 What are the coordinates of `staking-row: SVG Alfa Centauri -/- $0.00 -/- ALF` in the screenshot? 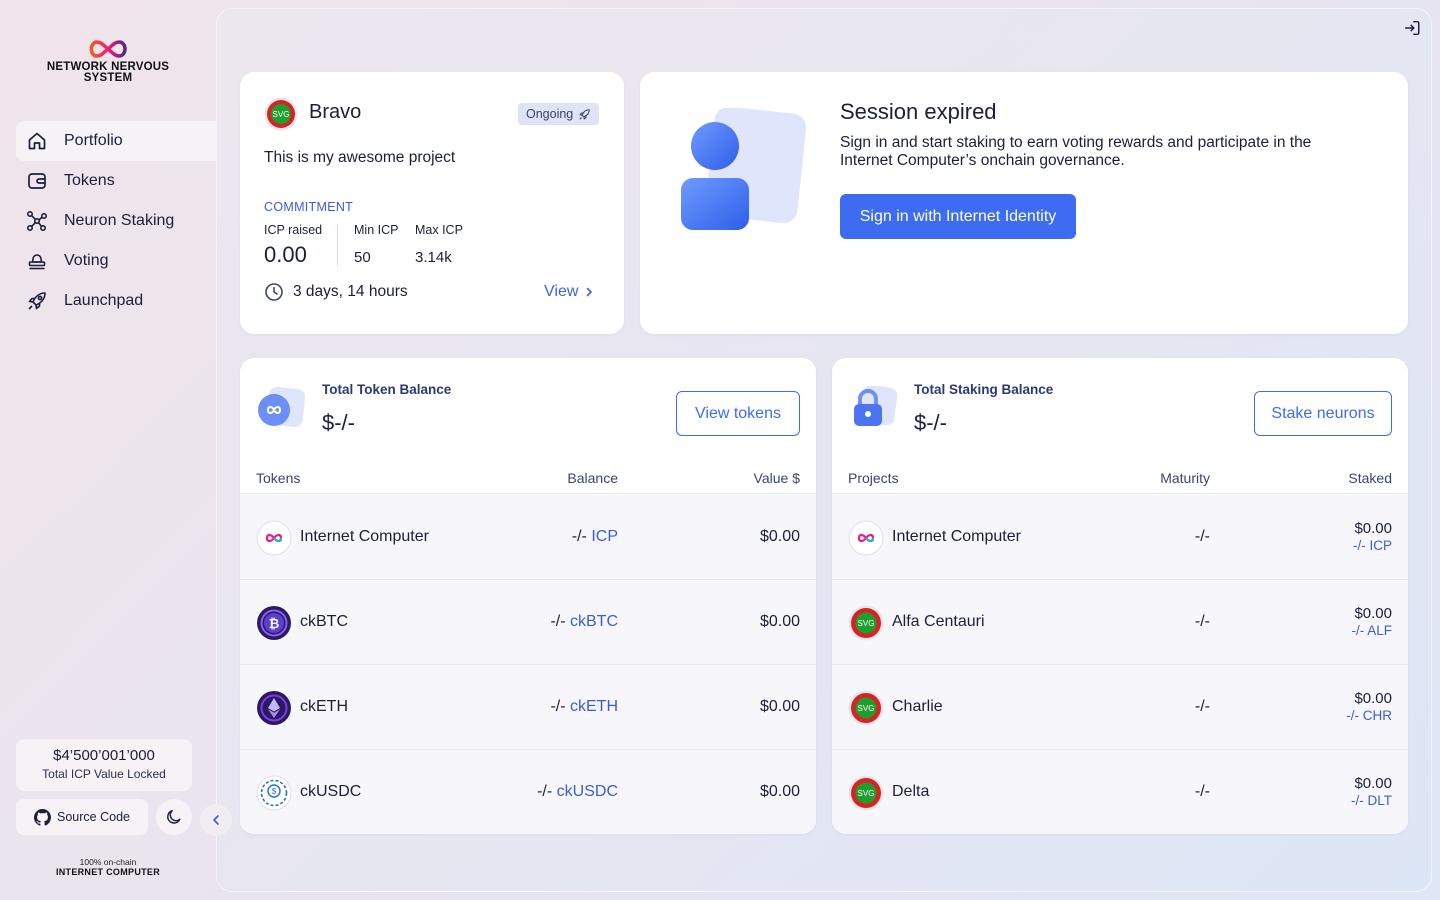 It's located at (1120, 622).